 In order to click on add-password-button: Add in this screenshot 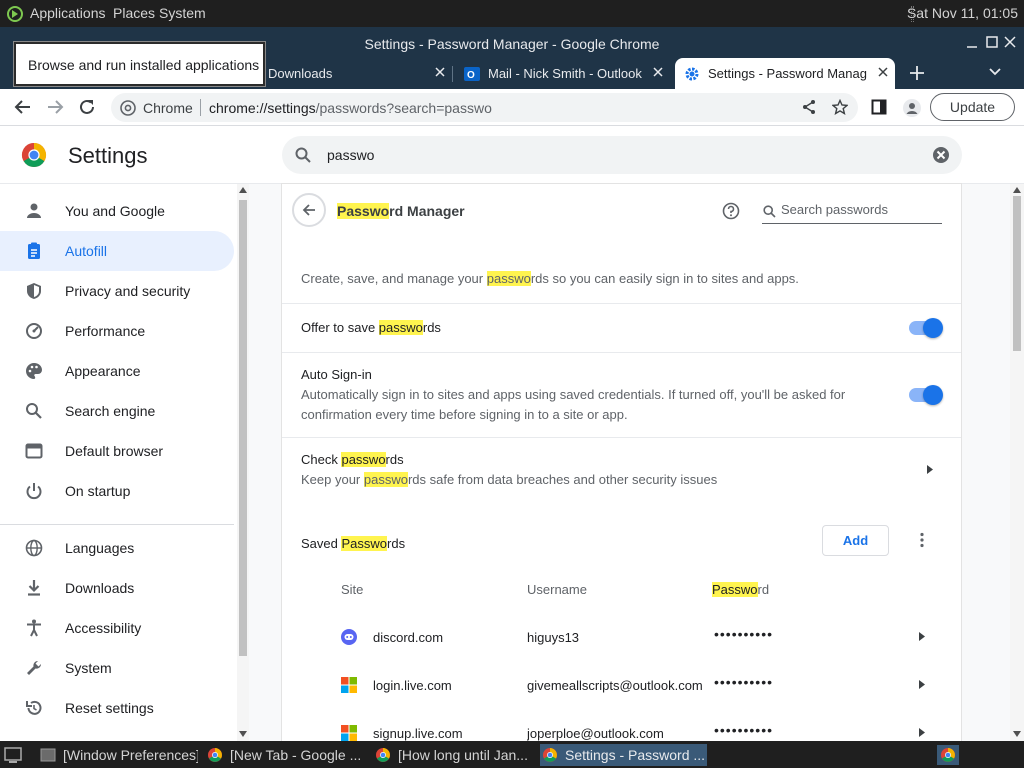, I will do `click(855, 540)`.